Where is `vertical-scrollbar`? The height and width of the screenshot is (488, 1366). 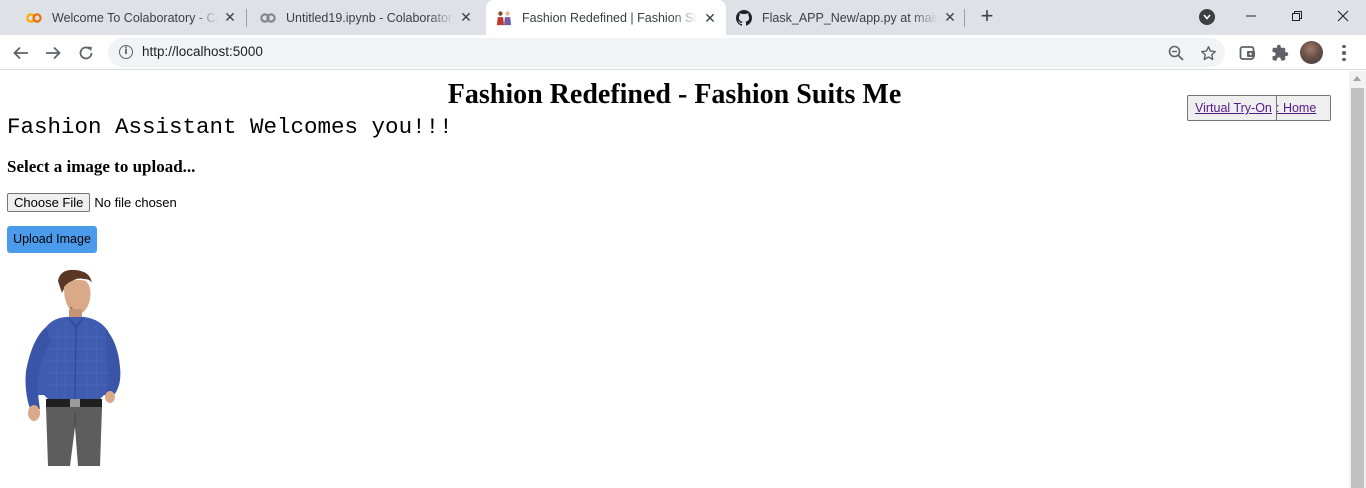 vertical-scrollbar is located at coordinates (1357, 279).